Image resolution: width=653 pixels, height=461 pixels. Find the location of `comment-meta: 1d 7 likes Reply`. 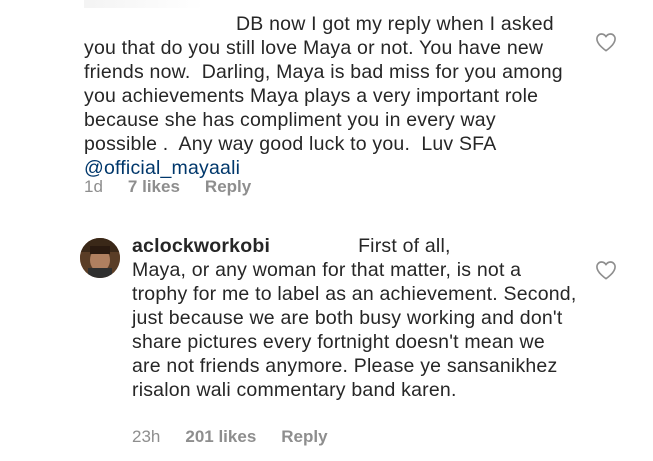

comment-meta: 1d 7 likes Reply is located at coordinates (180, 187).